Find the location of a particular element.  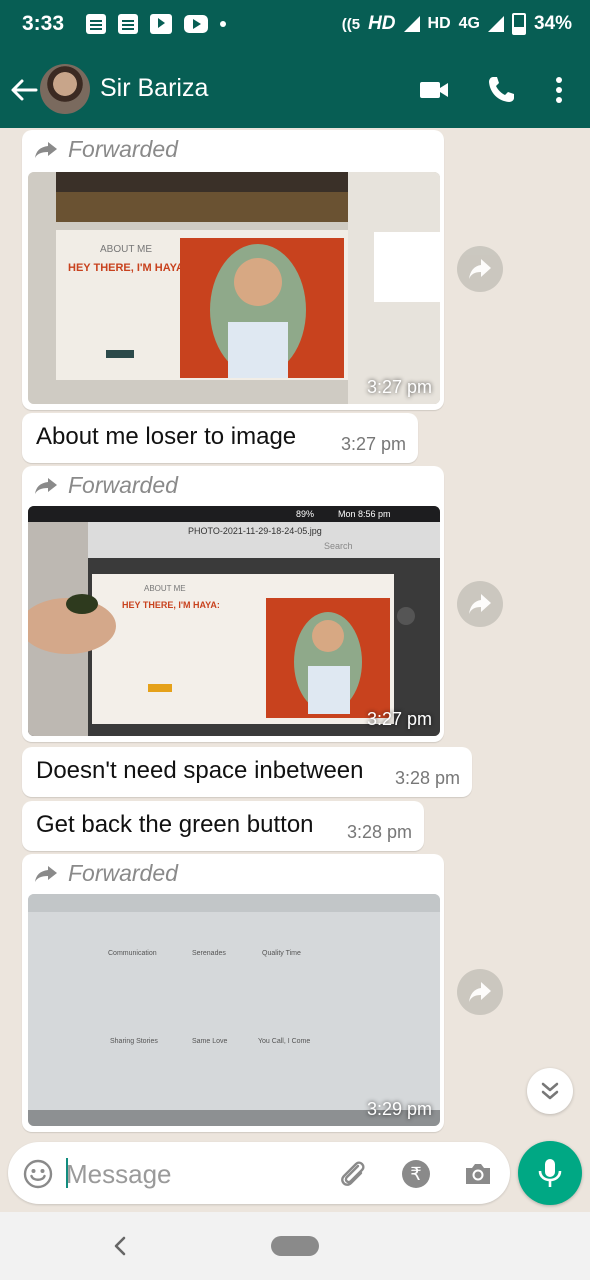

text-message: Get back the green button 3:28 pm is located at coordinates (223, 826).